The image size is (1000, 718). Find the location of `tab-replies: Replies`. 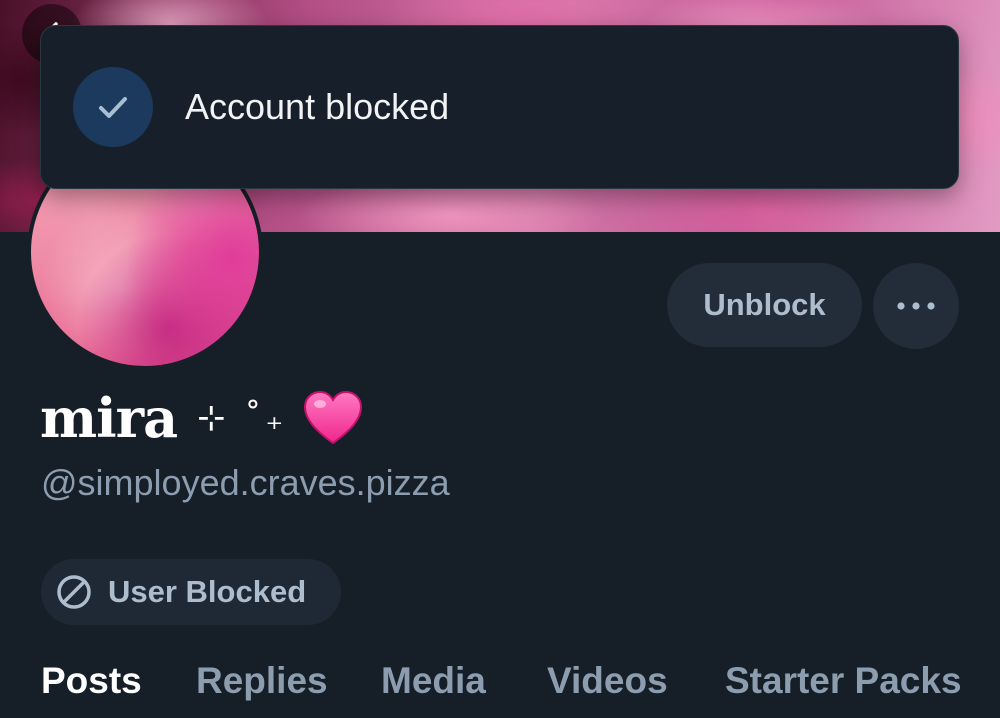

tab-replies: Replies is located at coordinates (262, 681).